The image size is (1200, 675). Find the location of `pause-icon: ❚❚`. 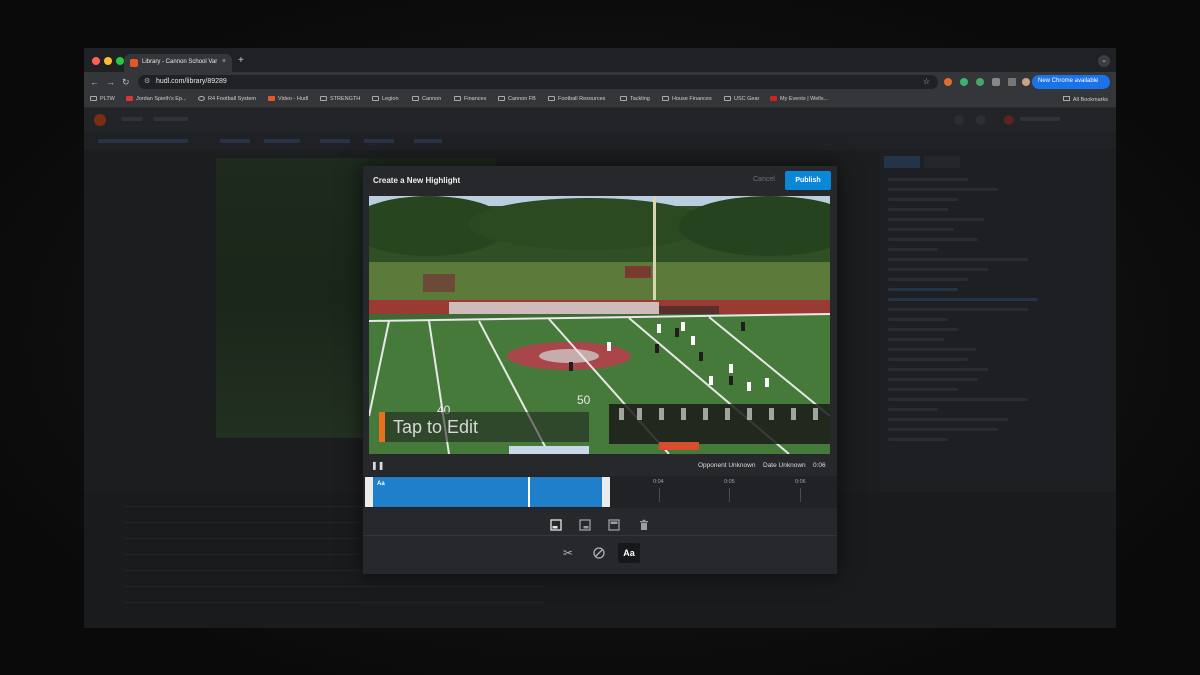

pause-icon: ❚❚ is located at coordinates (377, 465).